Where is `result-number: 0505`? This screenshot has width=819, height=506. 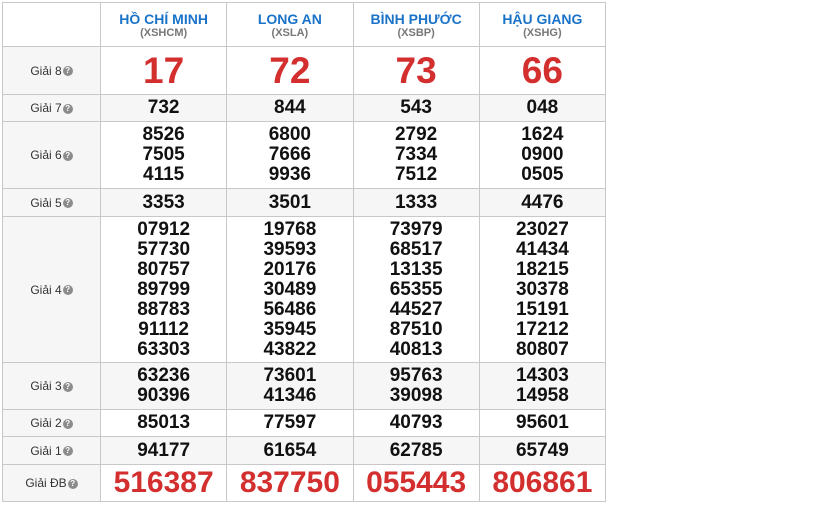
result-number: 0505 is located at coordinates (542, 174).